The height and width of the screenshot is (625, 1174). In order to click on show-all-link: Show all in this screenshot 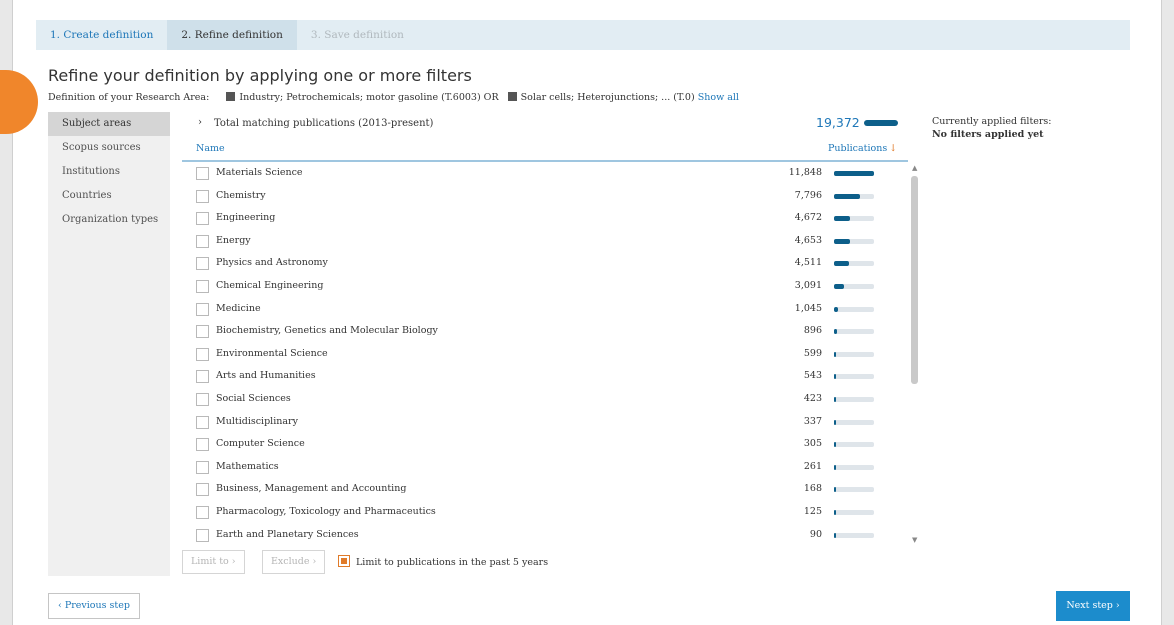, I will do `click(718, 97)`.